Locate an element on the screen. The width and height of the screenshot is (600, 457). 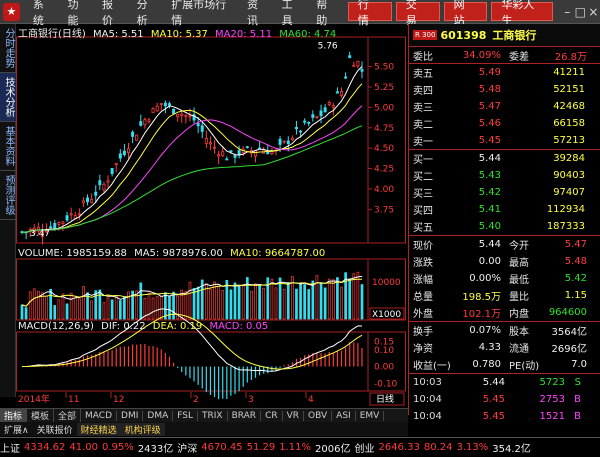
indicator-tab: OBV is located at coordinates (318, 415).